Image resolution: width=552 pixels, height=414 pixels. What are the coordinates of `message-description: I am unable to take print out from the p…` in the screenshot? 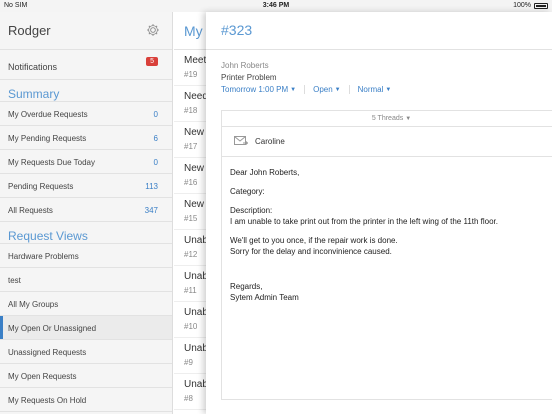 It's located at (364, 221).